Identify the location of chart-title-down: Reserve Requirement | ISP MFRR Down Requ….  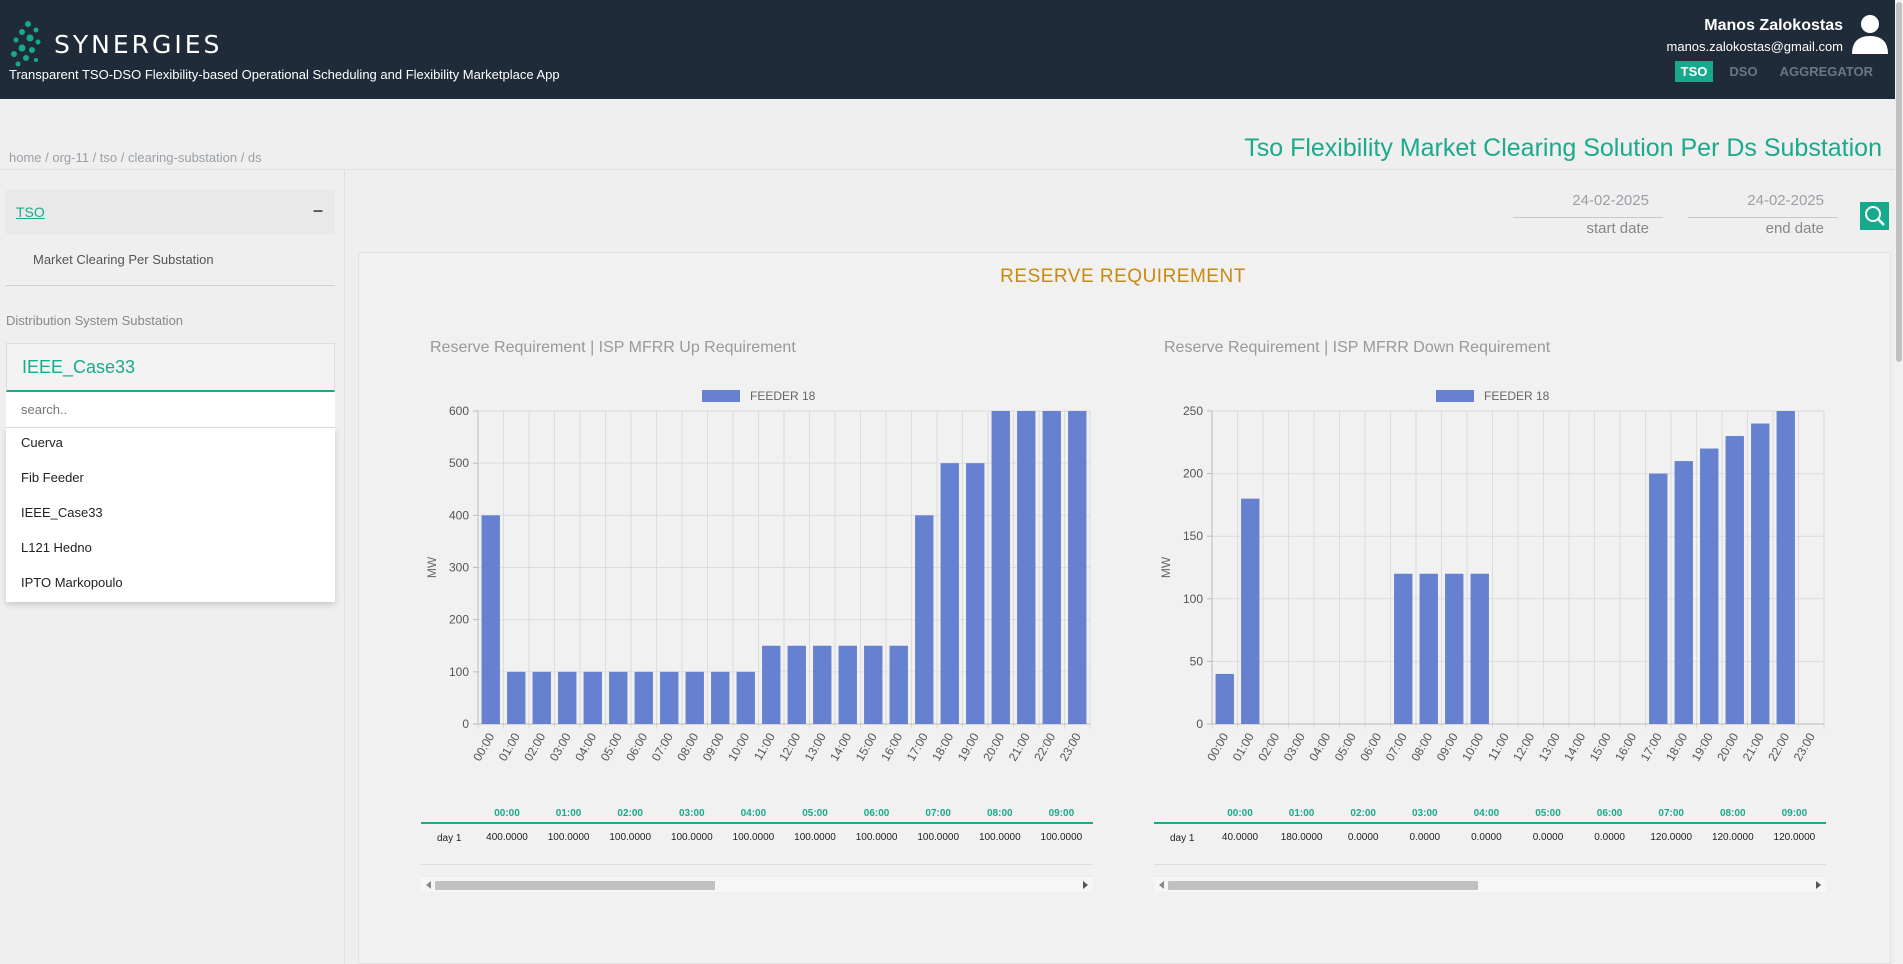
(1357, 347).